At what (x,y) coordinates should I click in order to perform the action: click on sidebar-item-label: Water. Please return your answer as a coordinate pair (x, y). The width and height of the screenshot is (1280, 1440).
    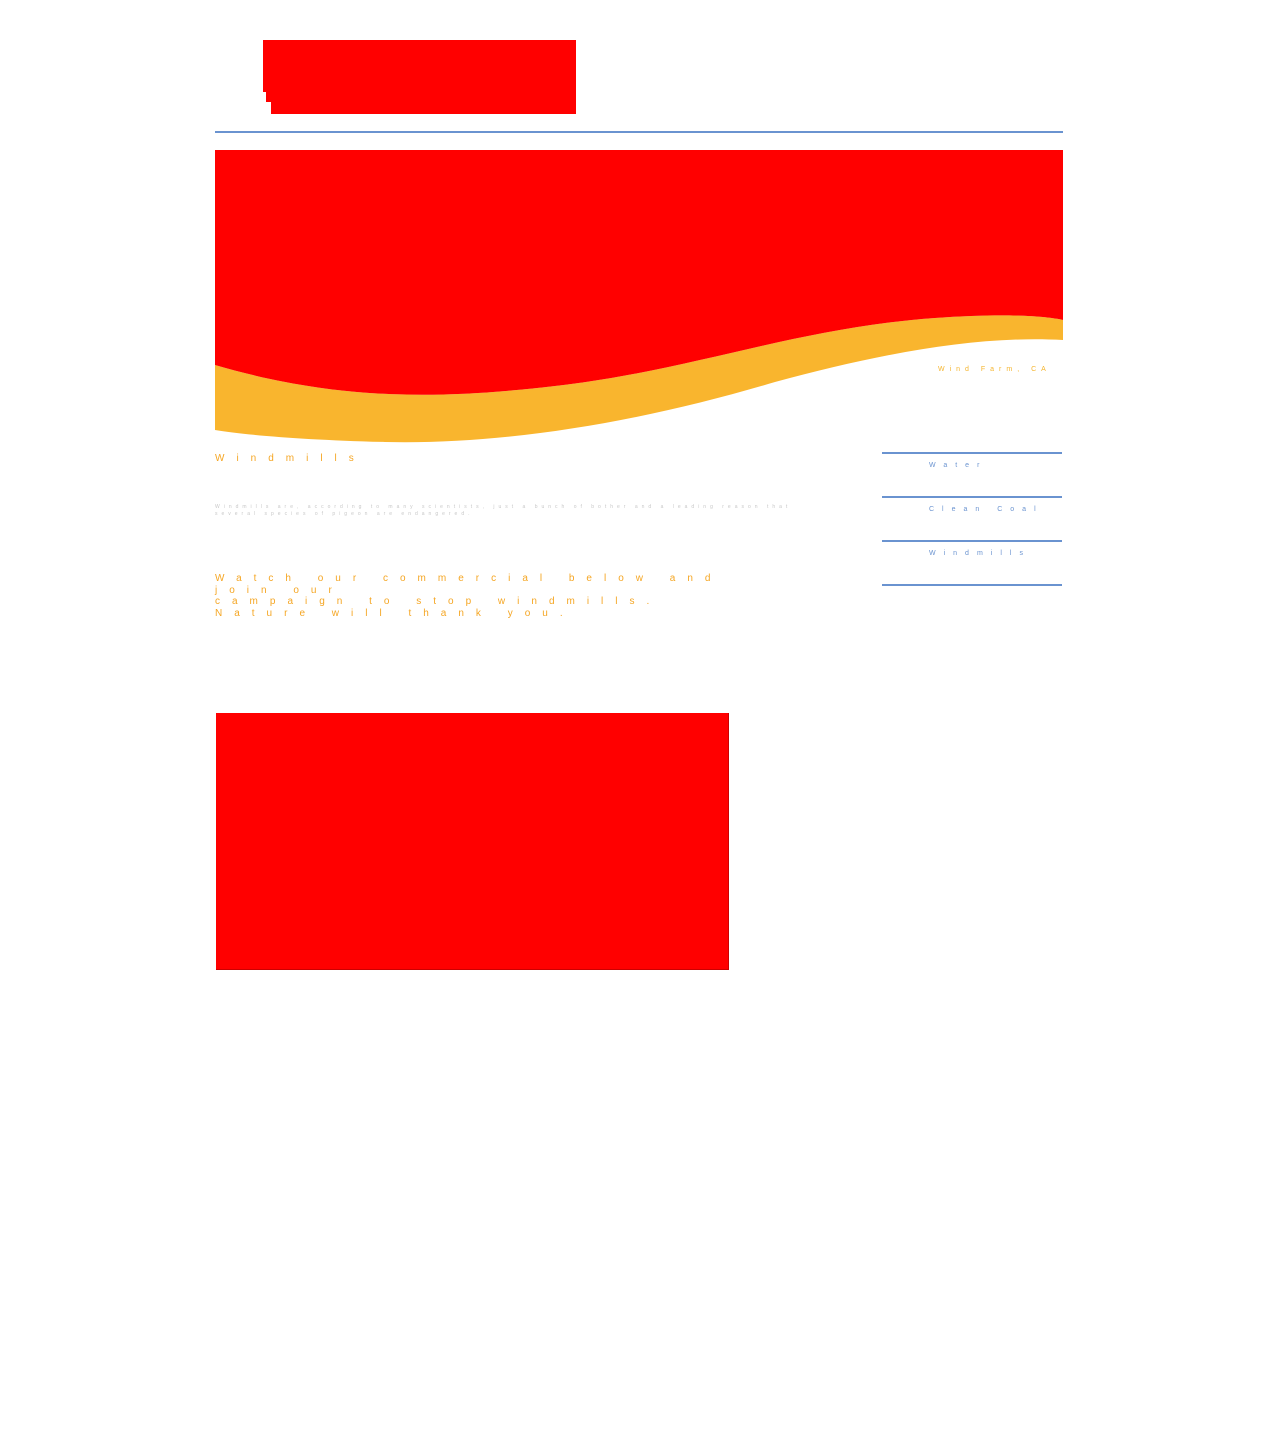
    Looking at the image, I should click on (958, 465).